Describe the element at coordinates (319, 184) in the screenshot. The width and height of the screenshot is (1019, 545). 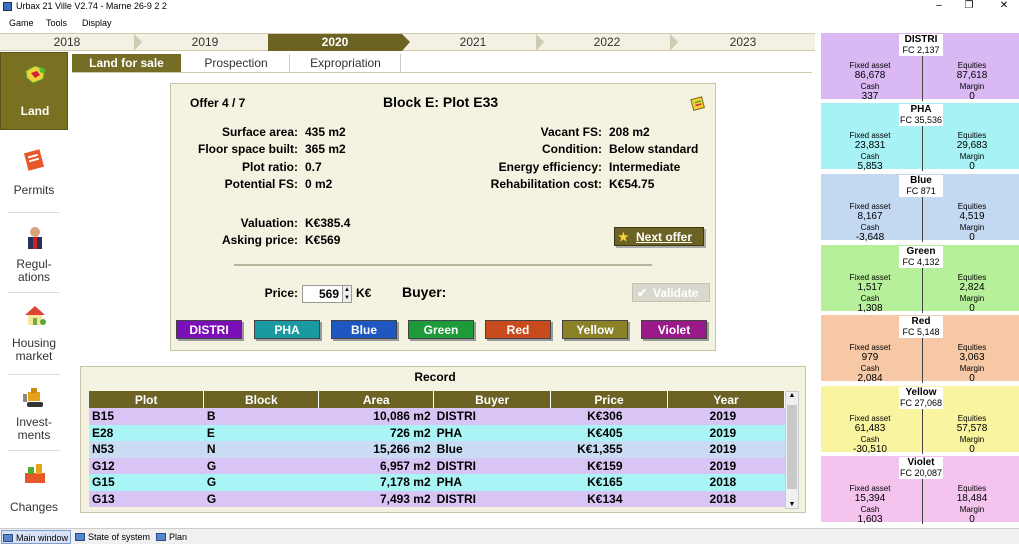
I see `potential-fs-value: 0 m2` at that location.